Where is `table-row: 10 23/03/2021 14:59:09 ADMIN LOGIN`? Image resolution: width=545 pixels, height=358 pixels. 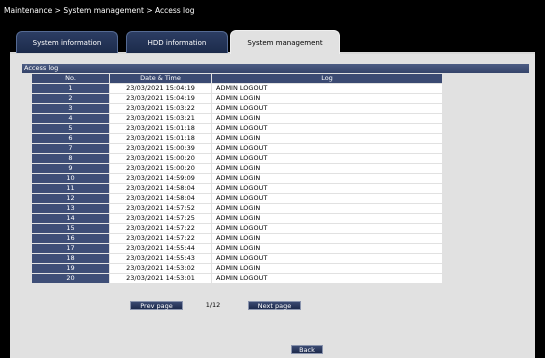 table-row: 10 23/03/2021 14:59:09 ADMIN LOGIN is located at coordinates (237, 178).